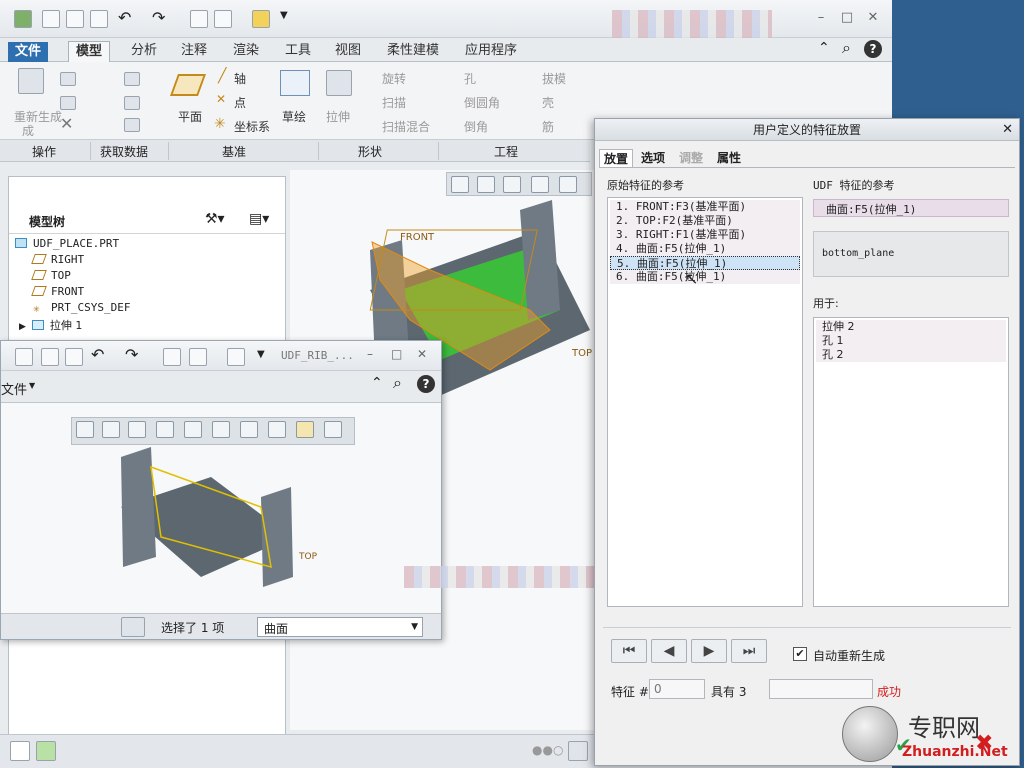 The image size is (1024, 768). What do you see at coordinates (144, 51) in the screenshot?
I see `tab-analysis: 分析` at bounding box center [144, 51].